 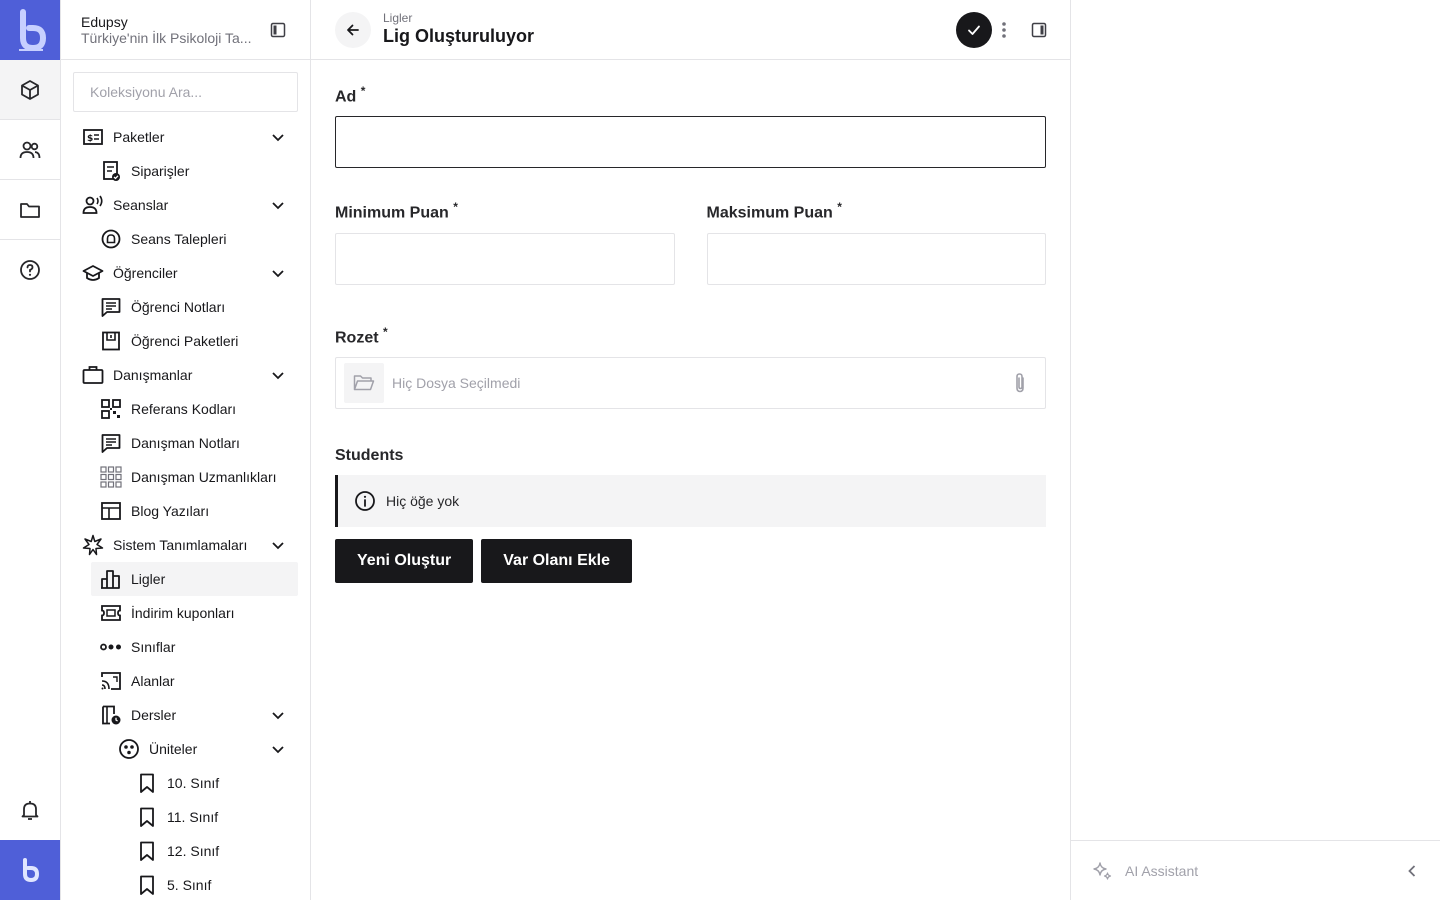 I want to click on create-new-button: Yeni Oluştur, so click(x=404, y=560).